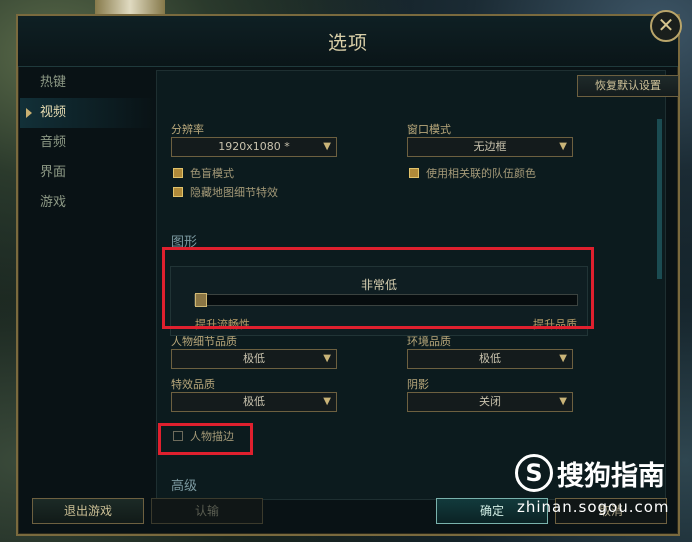  I want to click on surrender-button: 认输, so click(207, 511).